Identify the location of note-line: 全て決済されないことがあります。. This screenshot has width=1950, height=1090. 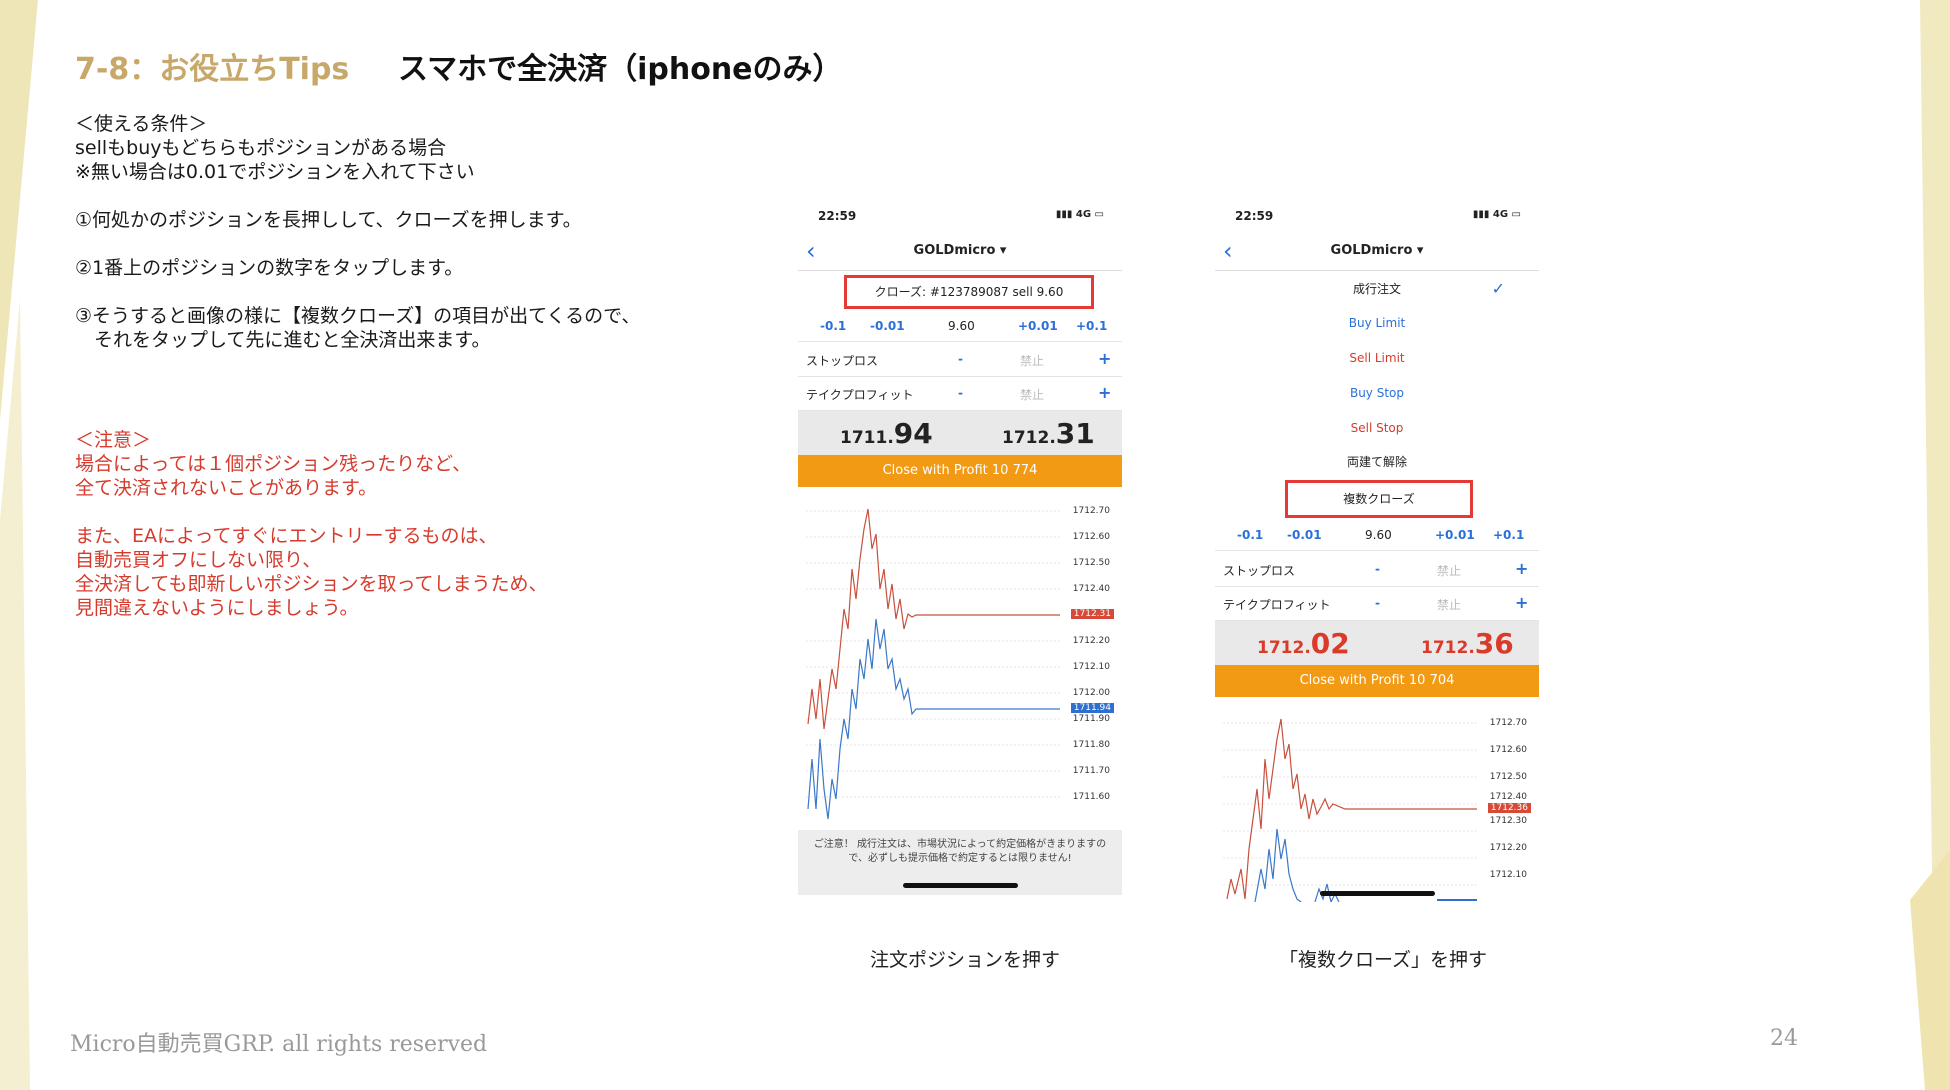
(226, 488).